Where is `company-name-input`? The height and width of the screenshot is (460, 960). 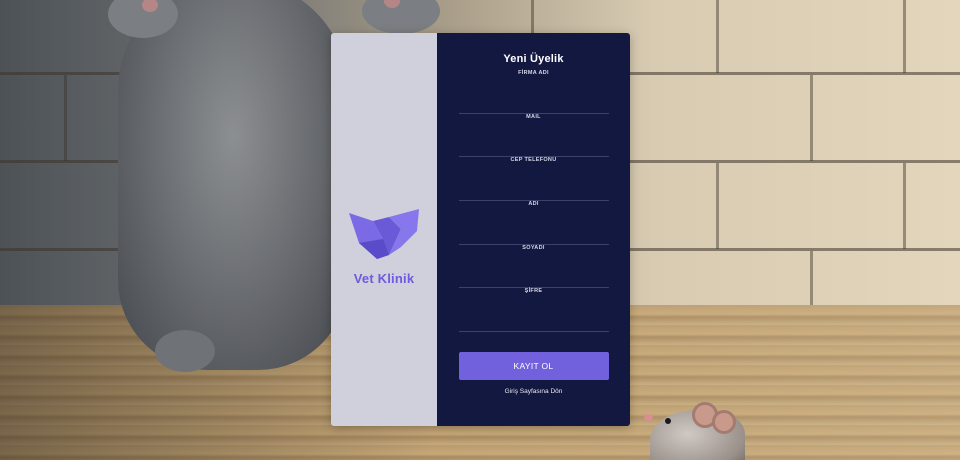
company-name-input is located at coordinates (533, 92).